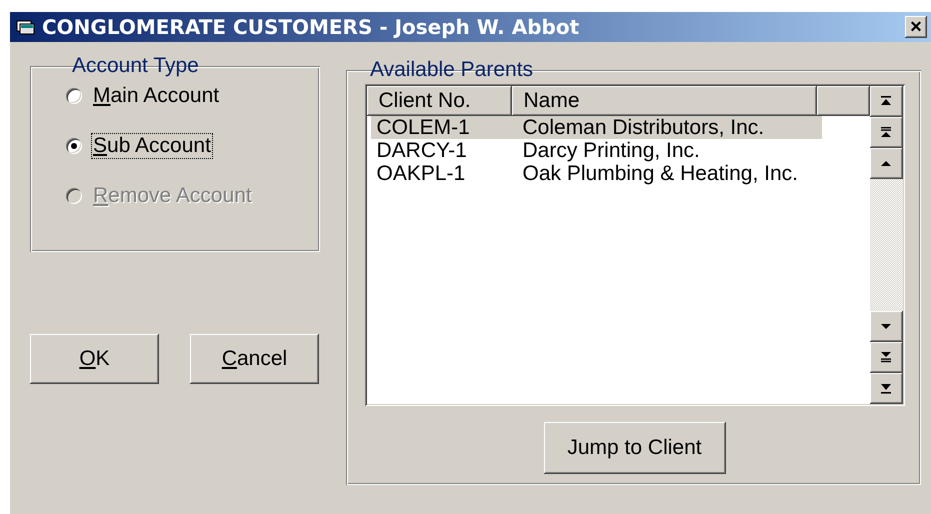  I want to click on table-cell-text: COLEM-1, so click(423, 128).